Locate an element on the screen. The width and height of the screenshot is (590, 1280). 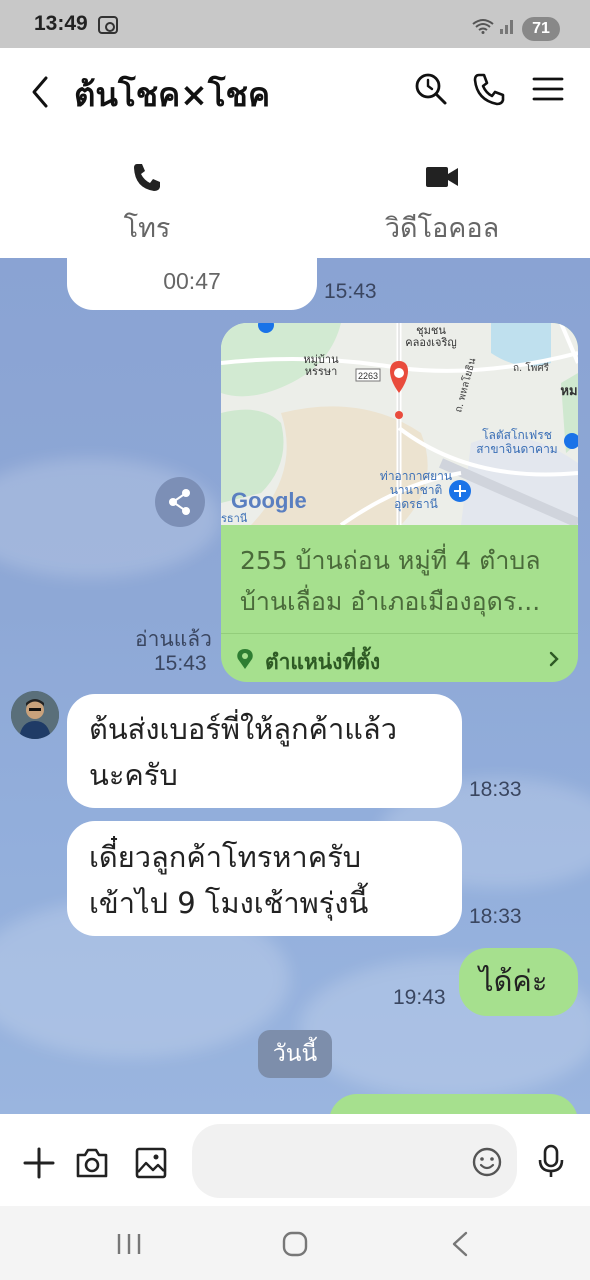
location-pin-icon is located at coordinates (245, 659).